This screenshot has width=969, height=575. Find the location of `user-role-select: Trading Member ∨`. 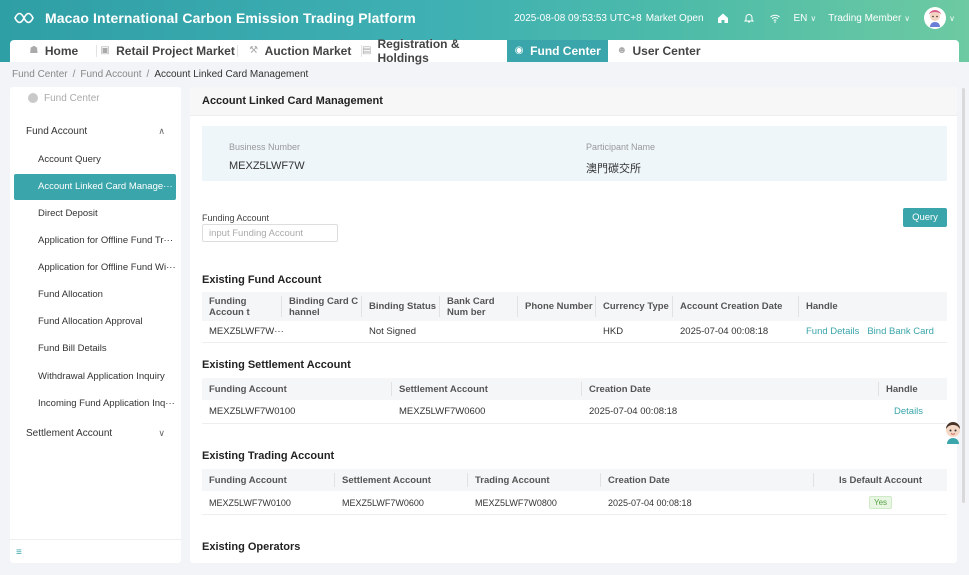

user-role-select: Trading Member ∨ is located at coordinates (869, 18).